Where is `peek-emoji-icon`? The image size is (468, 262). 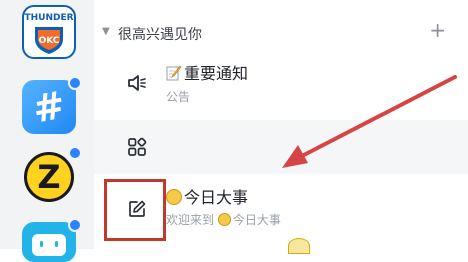
peek-emoji-icon is located at coordinates (299, 246).